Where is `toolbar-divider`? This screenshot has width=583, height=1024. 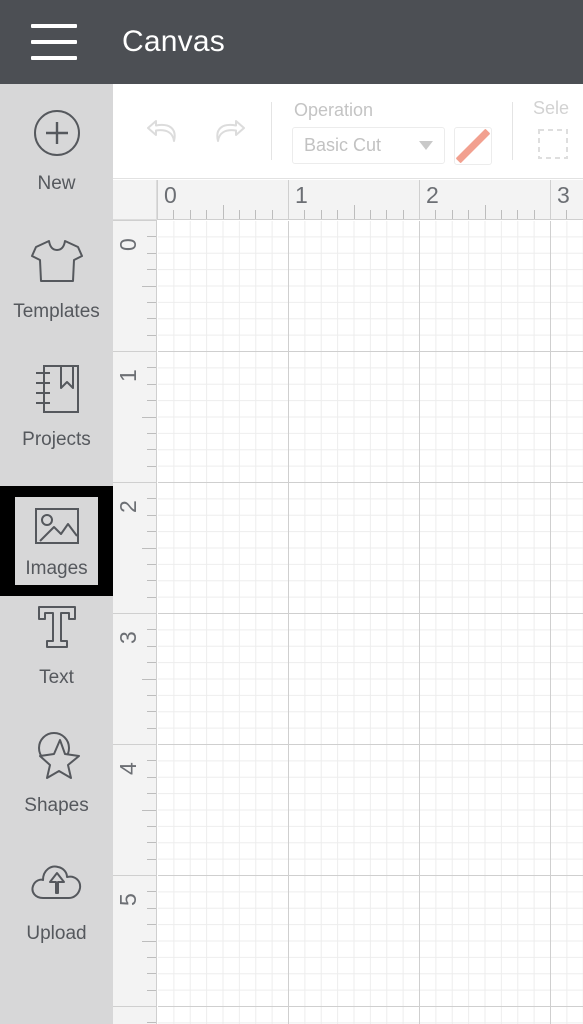 toolbar-divider is located at coordinates (512, 131).